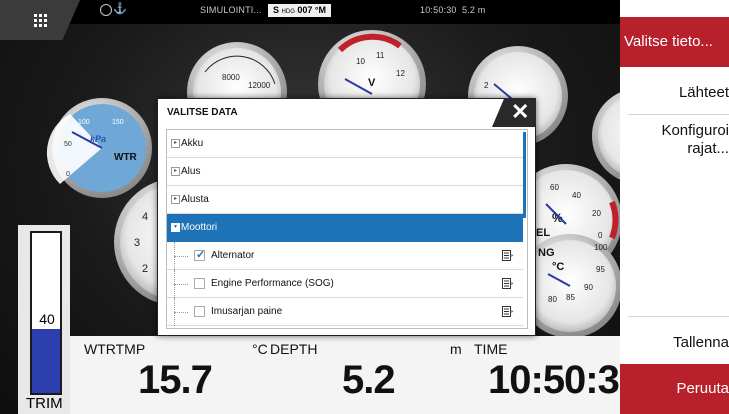 The image size is (729, 414). I want to click on tree-row-label: Alternator, so click(233, 255).